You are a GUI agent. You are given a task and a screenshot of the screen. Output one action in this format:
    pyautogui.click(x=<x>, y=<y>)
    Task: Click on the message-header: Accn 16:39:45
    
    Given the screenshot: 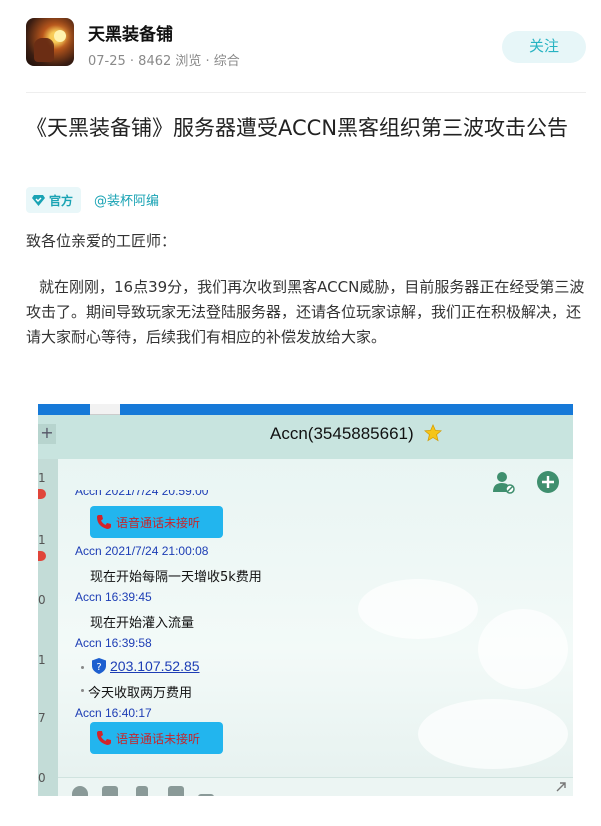 What is the action you would take?
    pyautogui.click(x=113, y=597)
    